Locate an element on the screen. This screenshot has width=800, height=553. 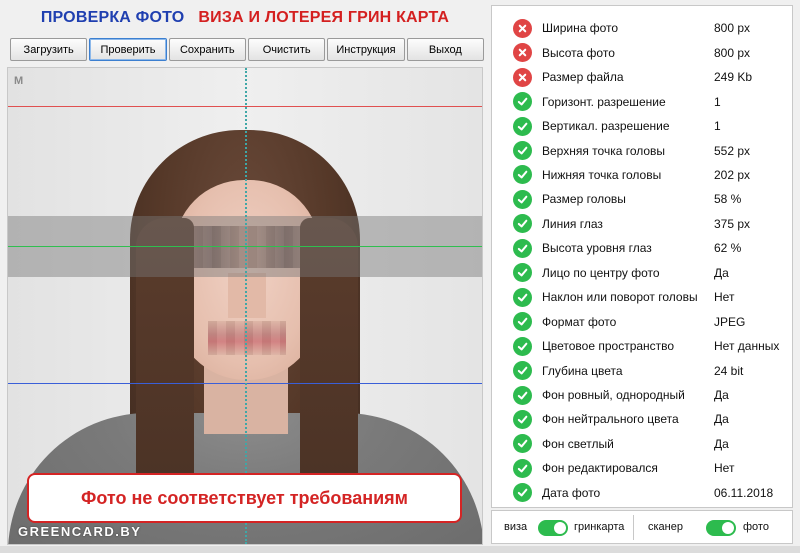
check-value: 249 Kb is located at coordinates (733, 77).